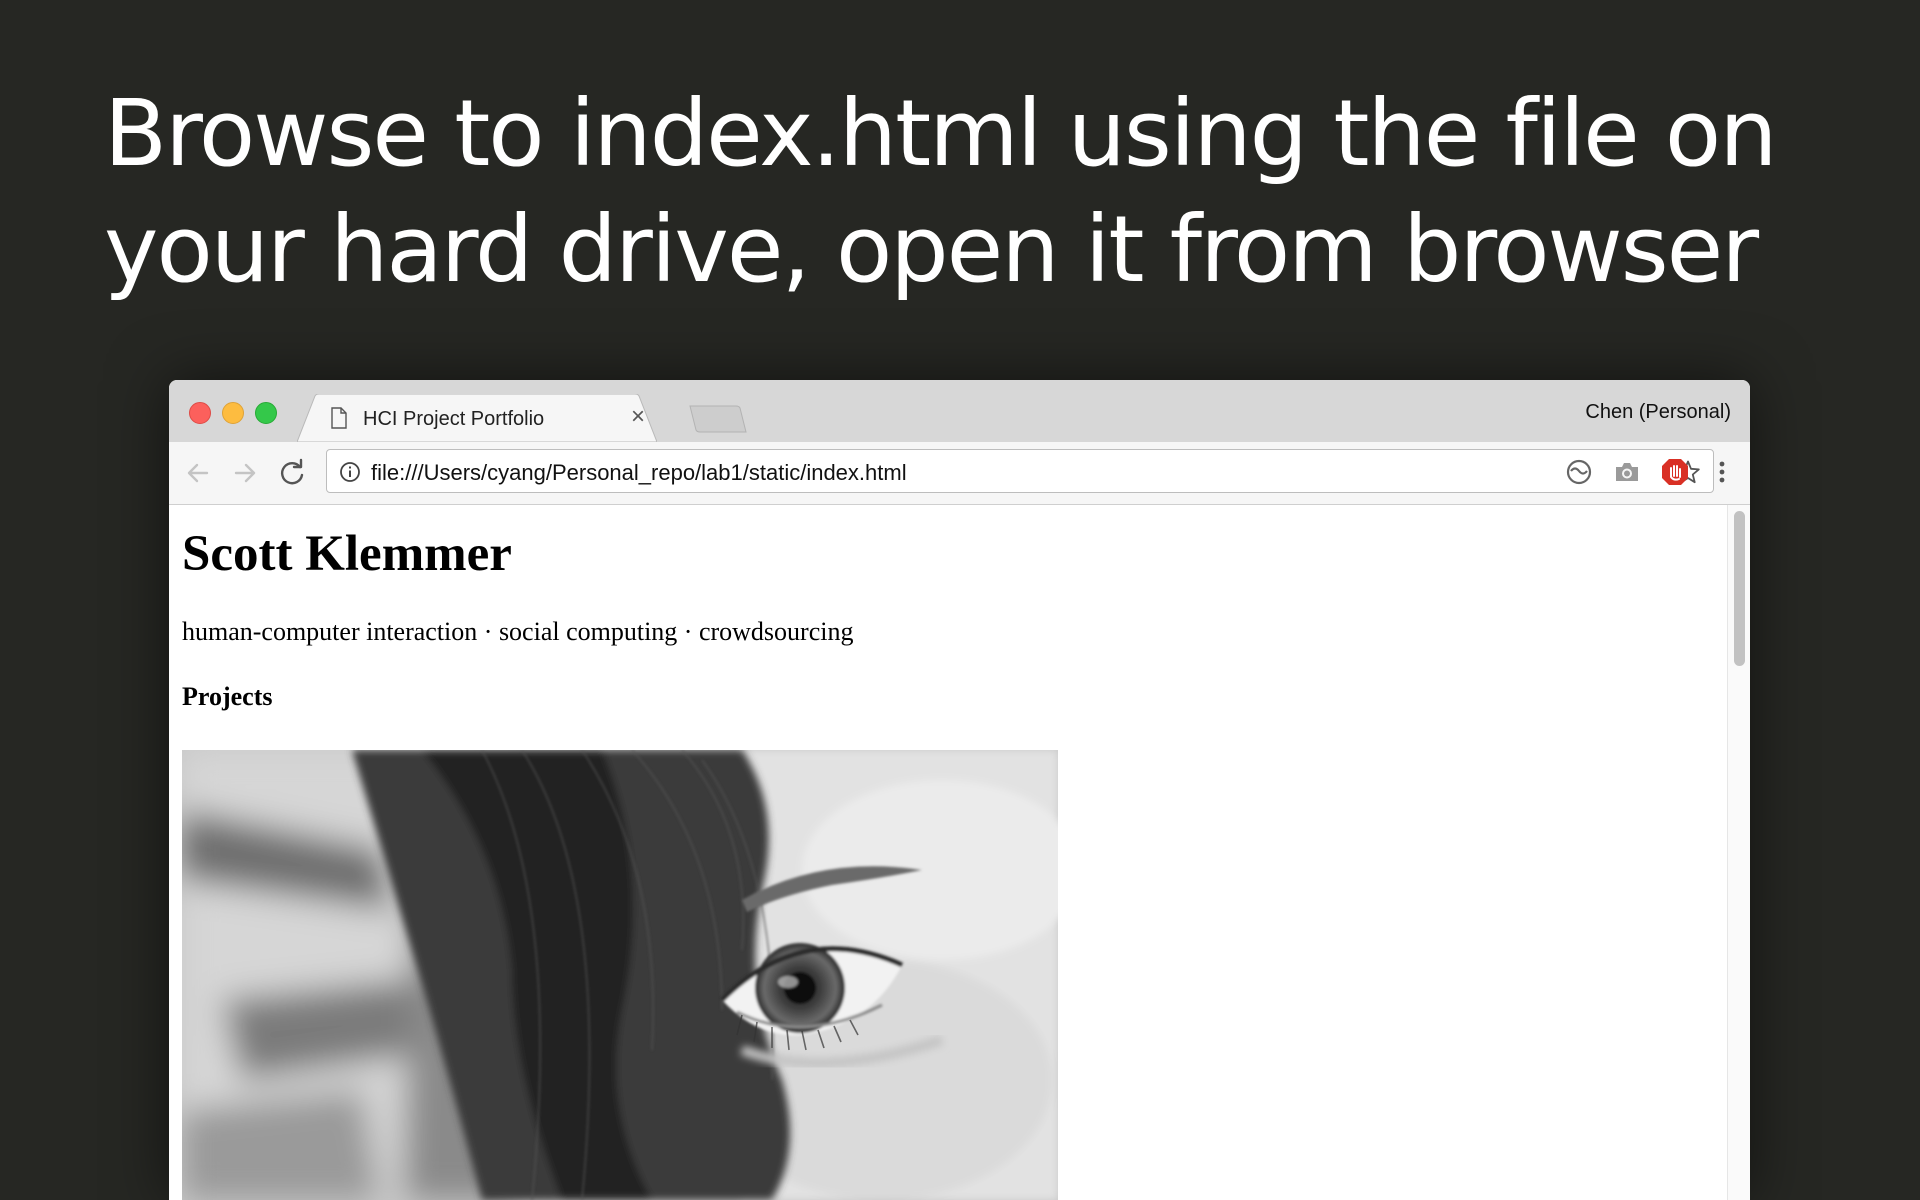 Image resolution: width=1920 pixels, height=1200 pixels. Describe the element at coordinates (200, 413) in the screenshot. I see `close-window-button` at that location.